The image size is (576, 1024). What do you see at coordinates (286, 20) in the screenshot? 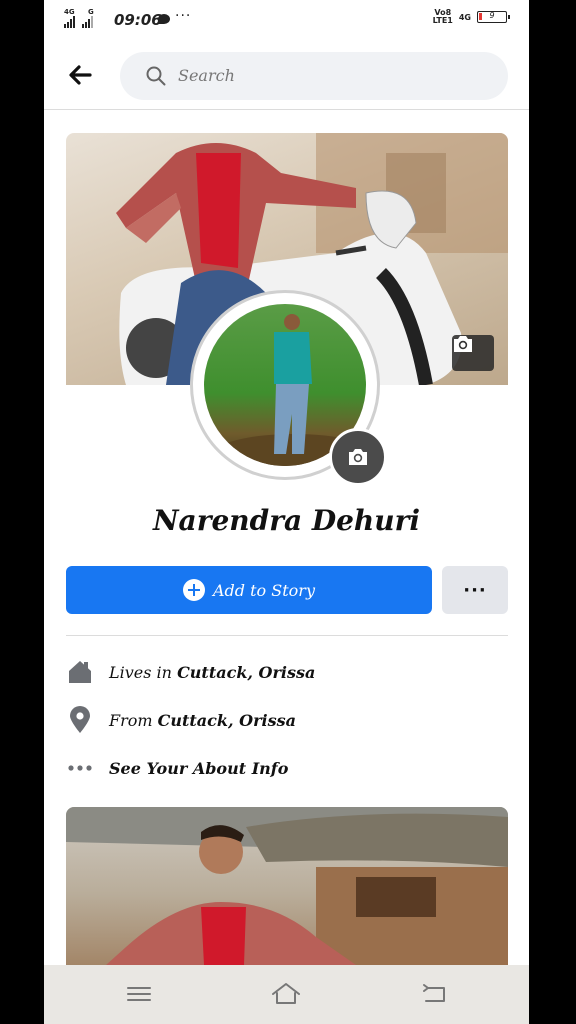
I see `status-bar: 4G G 09:06 ··· Vo8 LTE1 4G 9` at bounding box center [286, 20].